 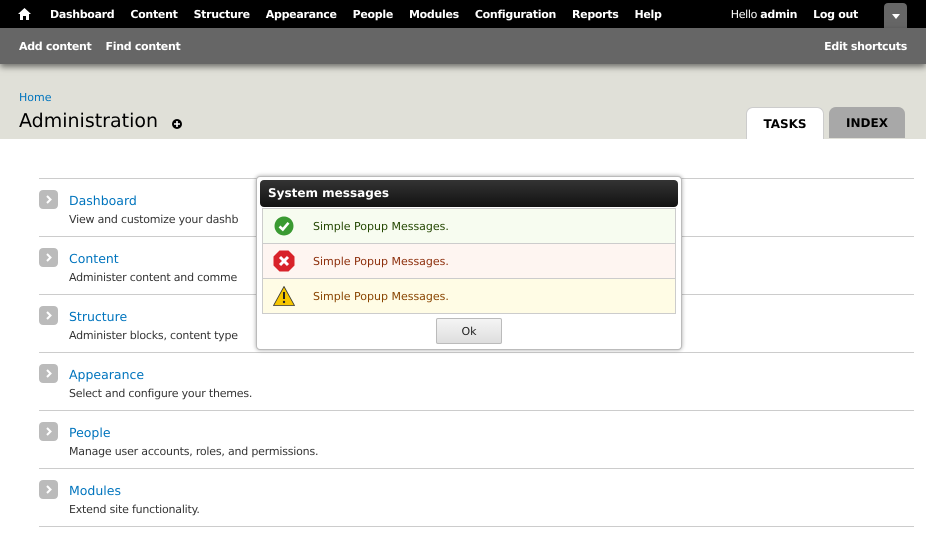 I want to click on greeting-text: Hello admin, so click(x=764, y=14).